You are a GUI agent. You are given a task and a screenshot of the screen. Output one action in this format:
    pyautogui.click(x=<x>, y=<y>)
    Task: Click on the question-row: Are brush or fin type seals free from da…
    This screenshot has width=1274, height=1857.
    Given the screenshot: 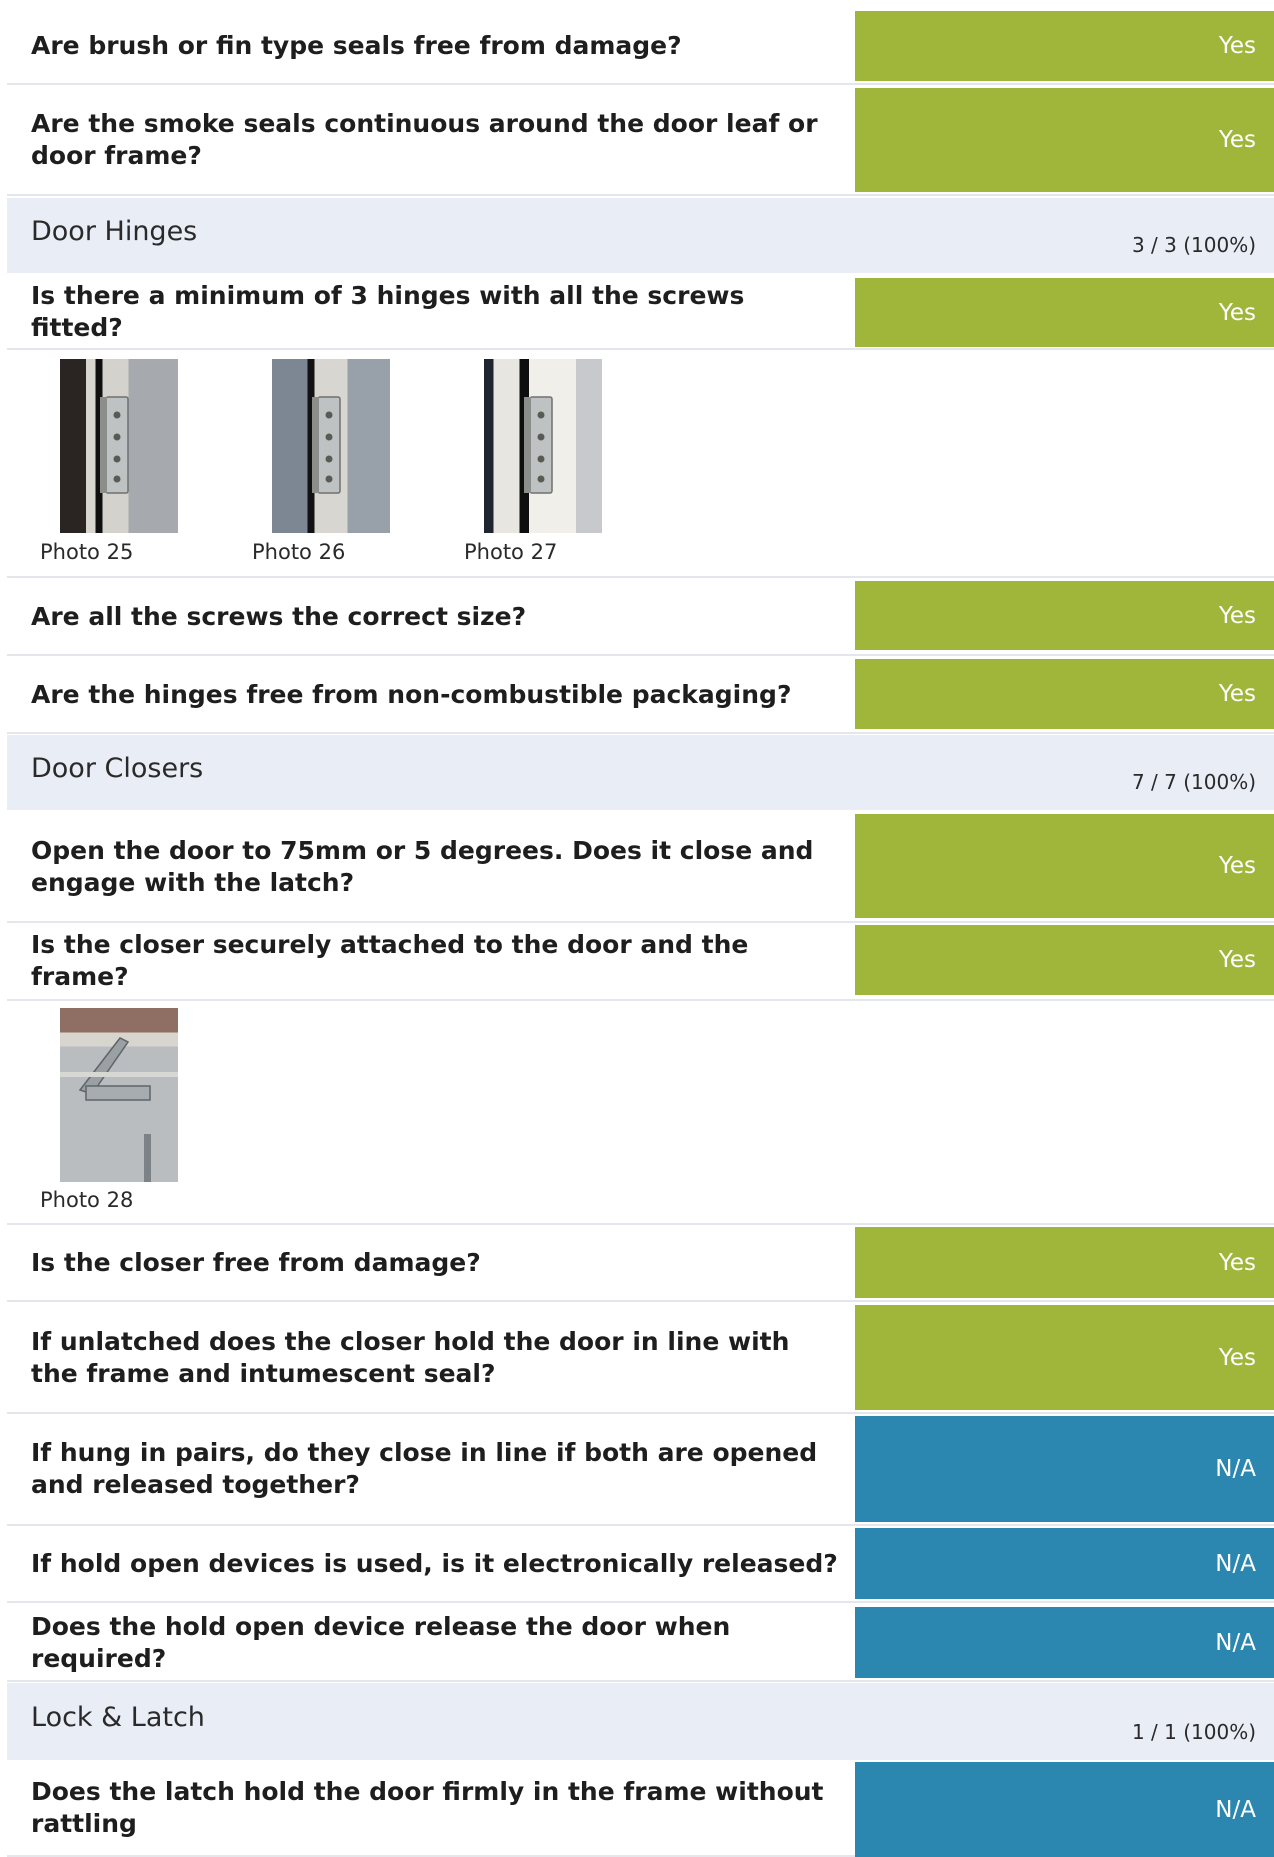 What is the action you would take?
    pyautogui.click(x=640, y=48)
    